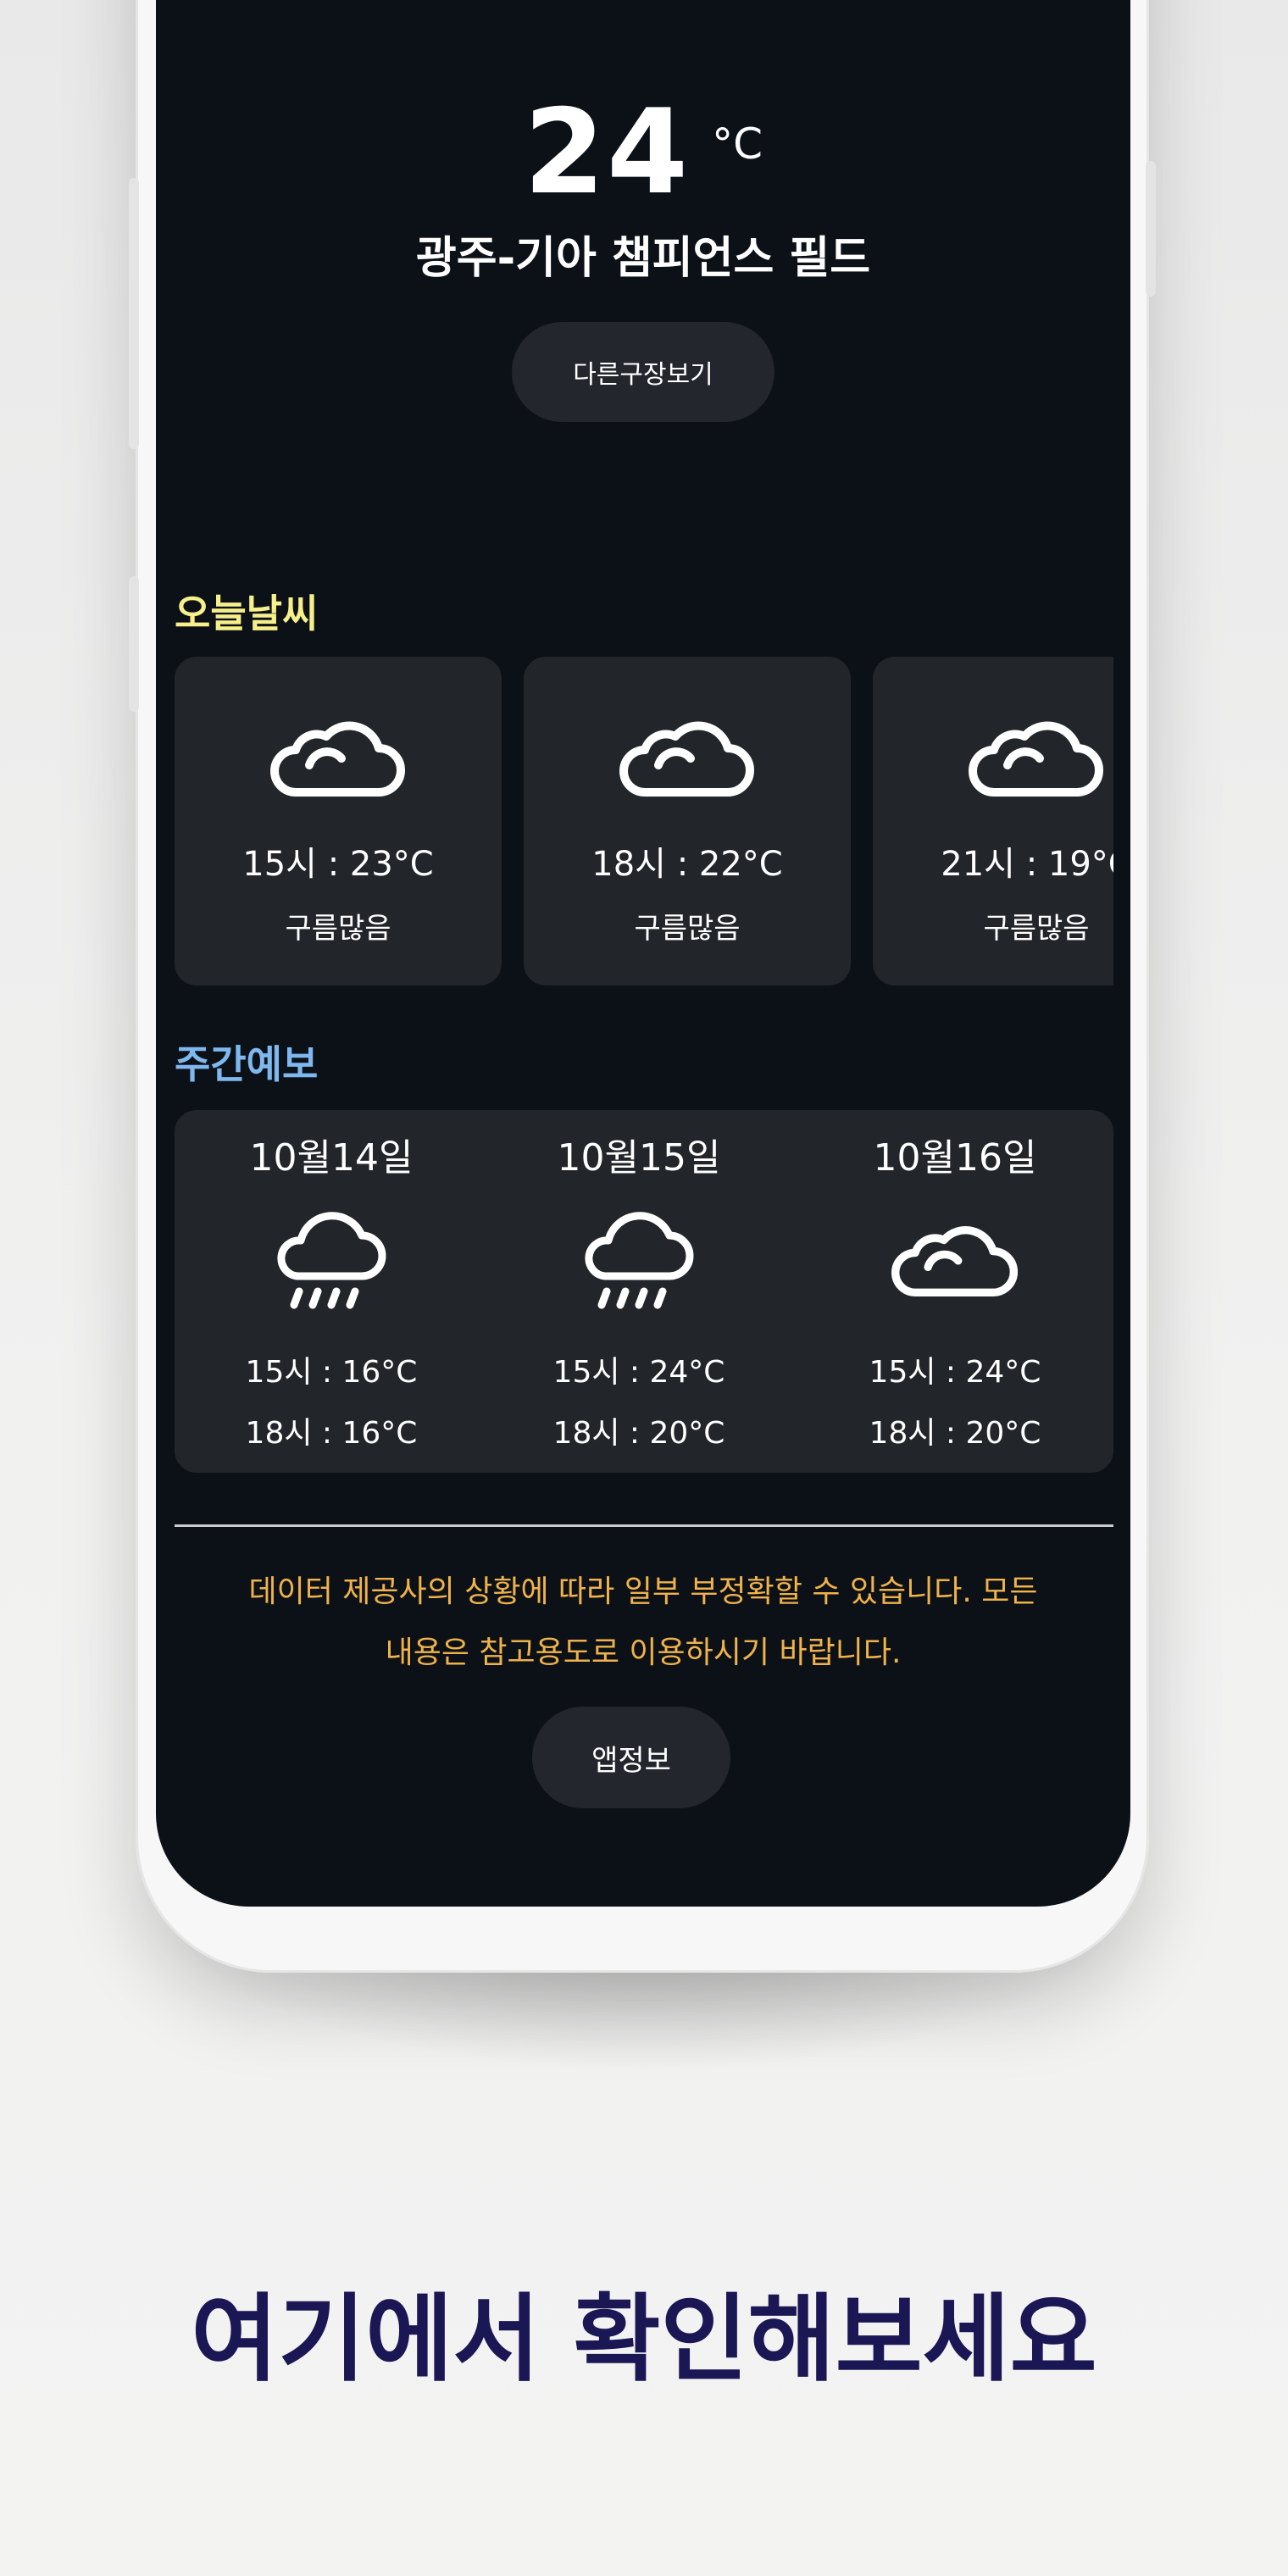 Image resolution: width=1288 pixels, height=2576 pixels. Describe the element at coordinates (644, 1525) in the screenshot. I see `divider` at that location.